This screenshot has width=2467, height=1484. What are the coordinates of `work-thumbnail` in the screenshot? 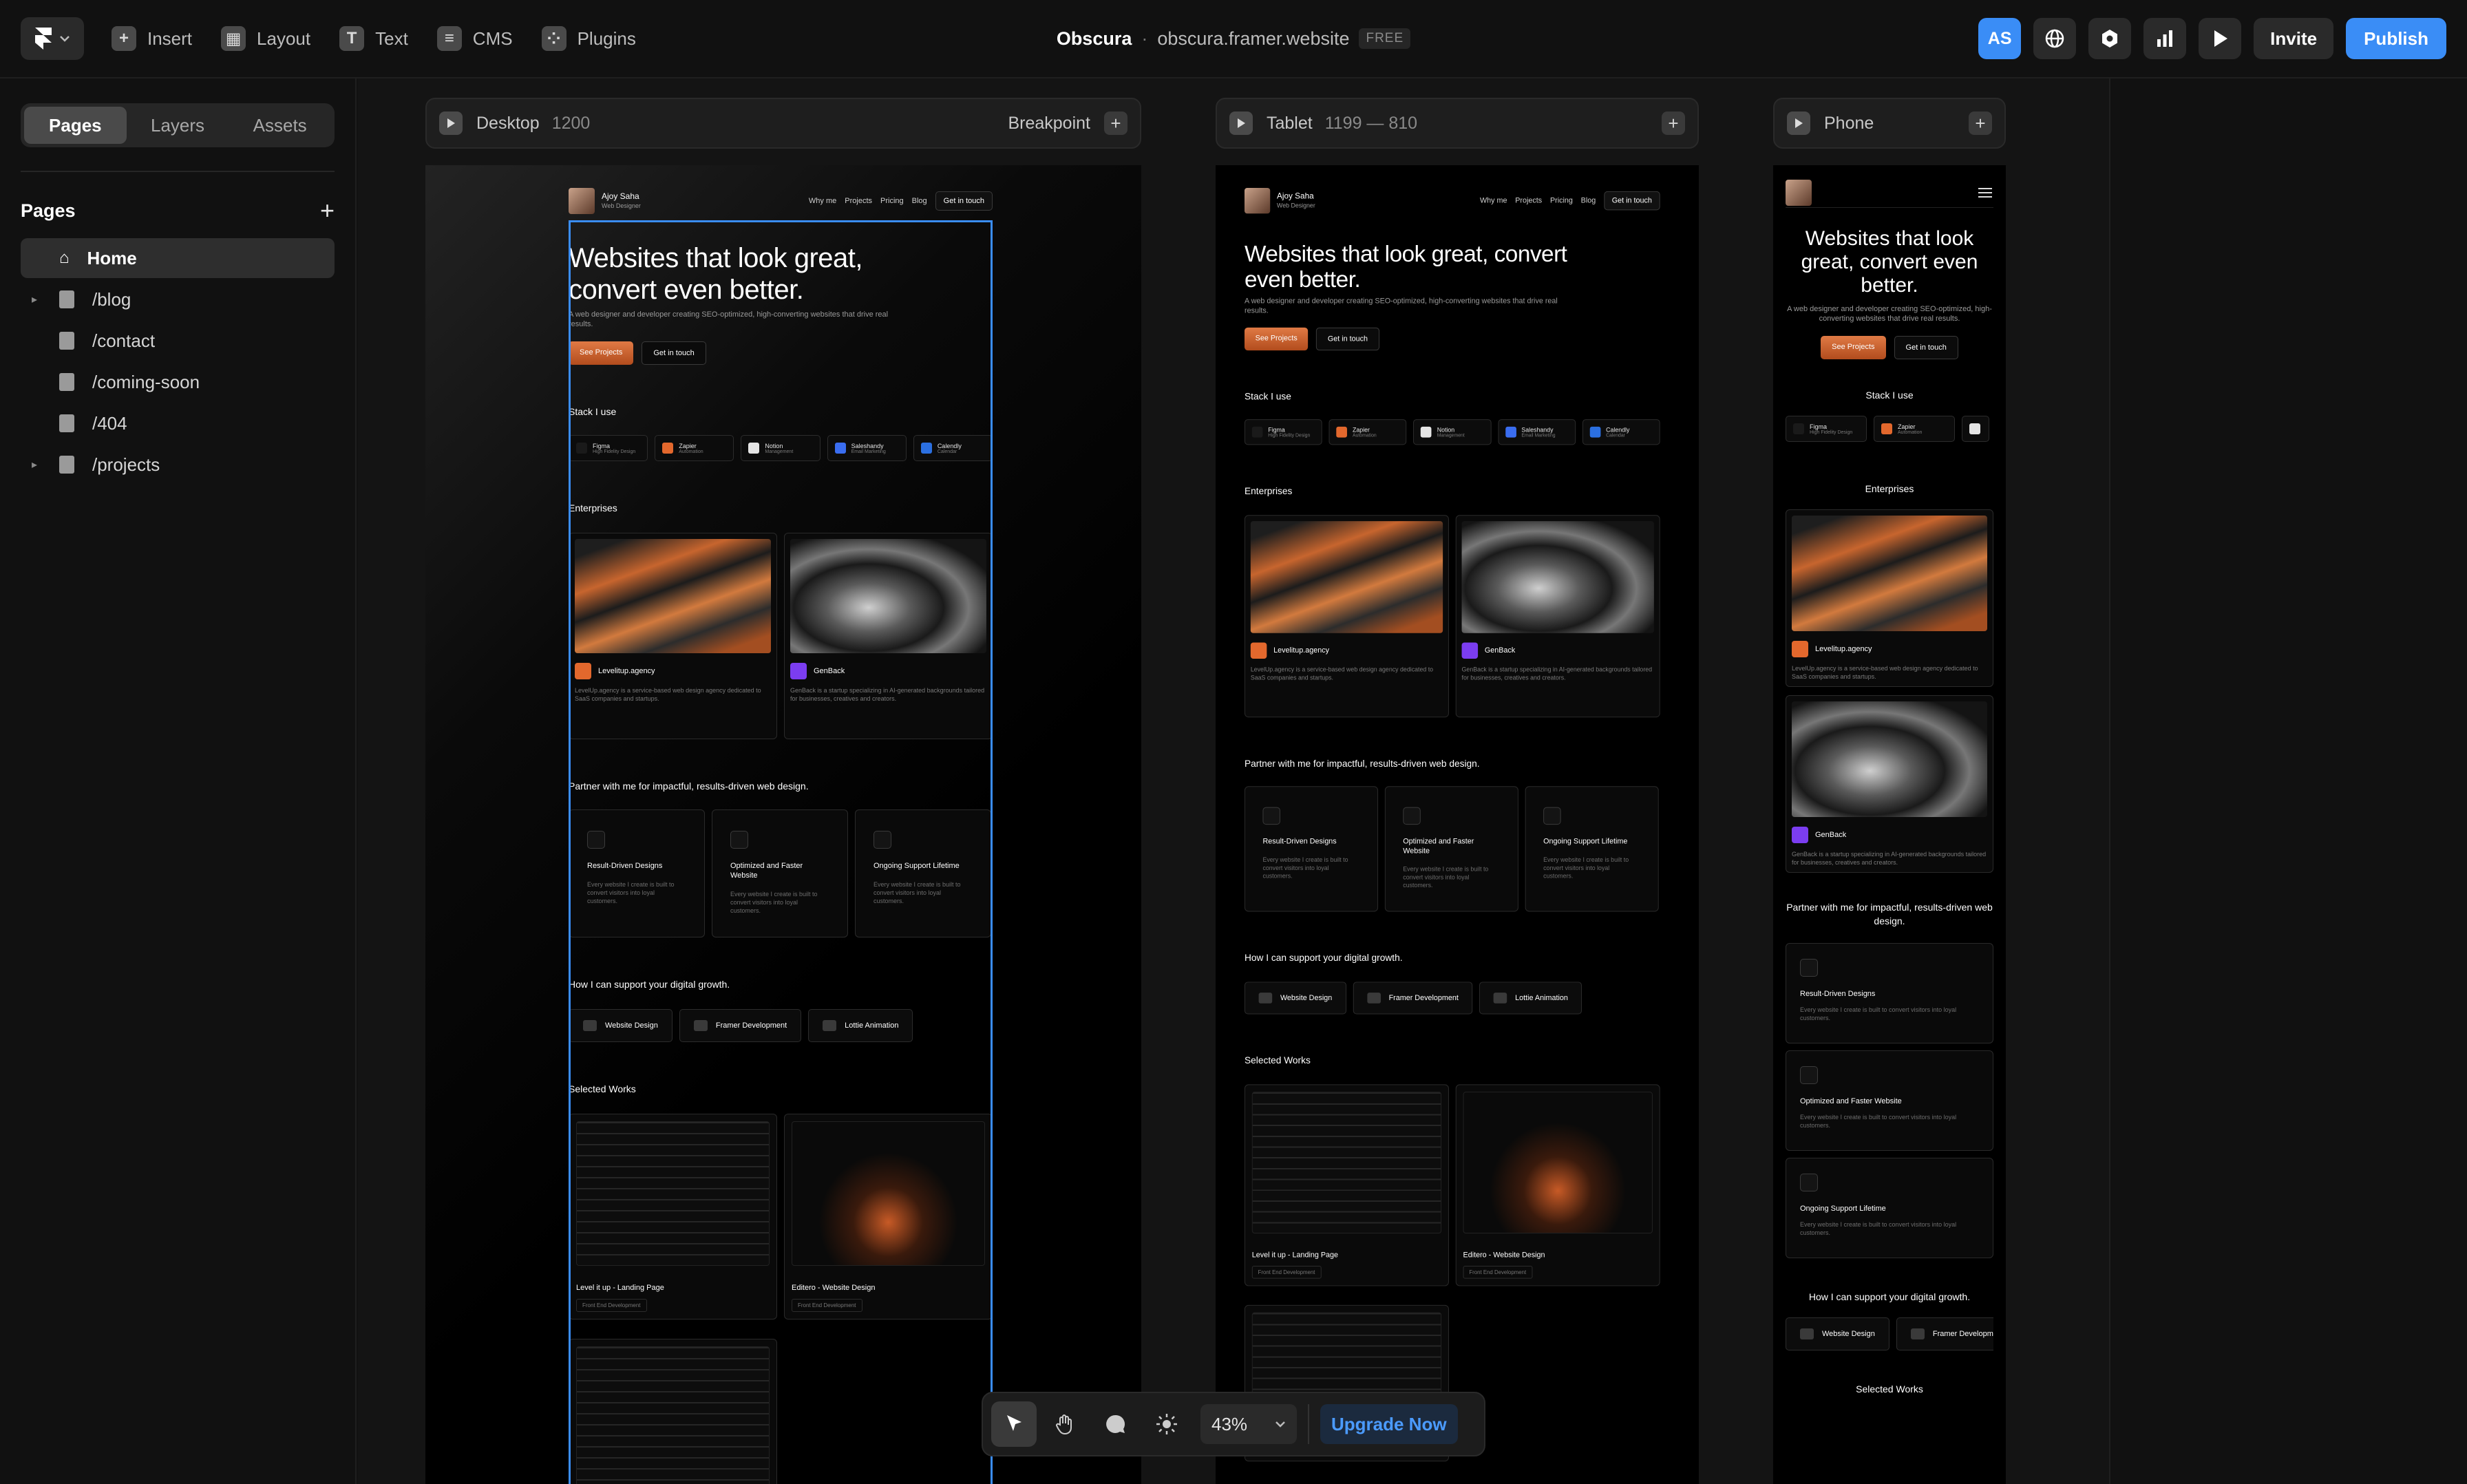 It's located at (673, 1193).